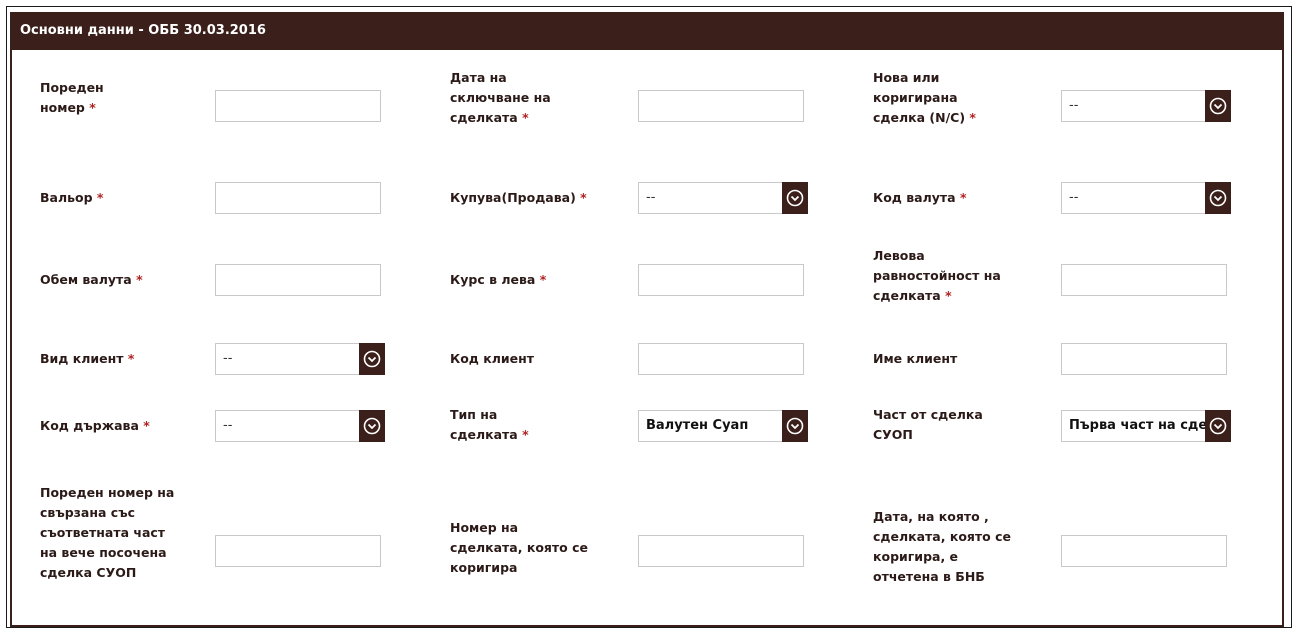 Image resolution: width=1298 pixels, height=633 pixels. Describe the element at coordinates (1144, 359) in the screenshot. I see `client-name-input` at that location.